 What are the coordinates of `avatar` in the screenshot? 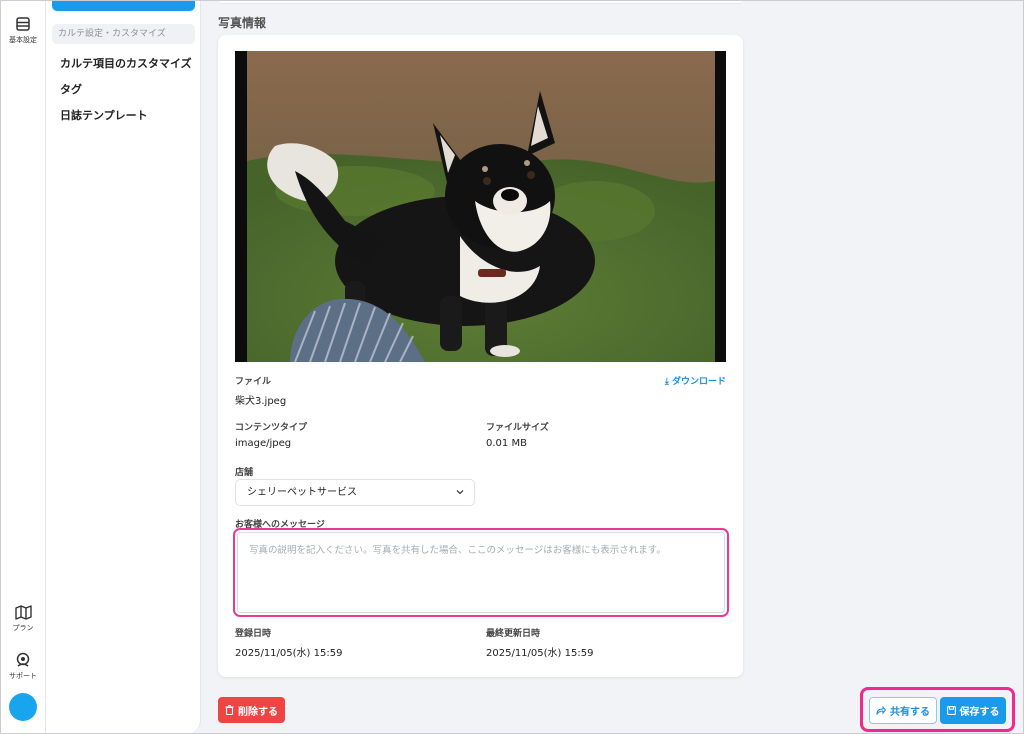 It's located at (23, 707).